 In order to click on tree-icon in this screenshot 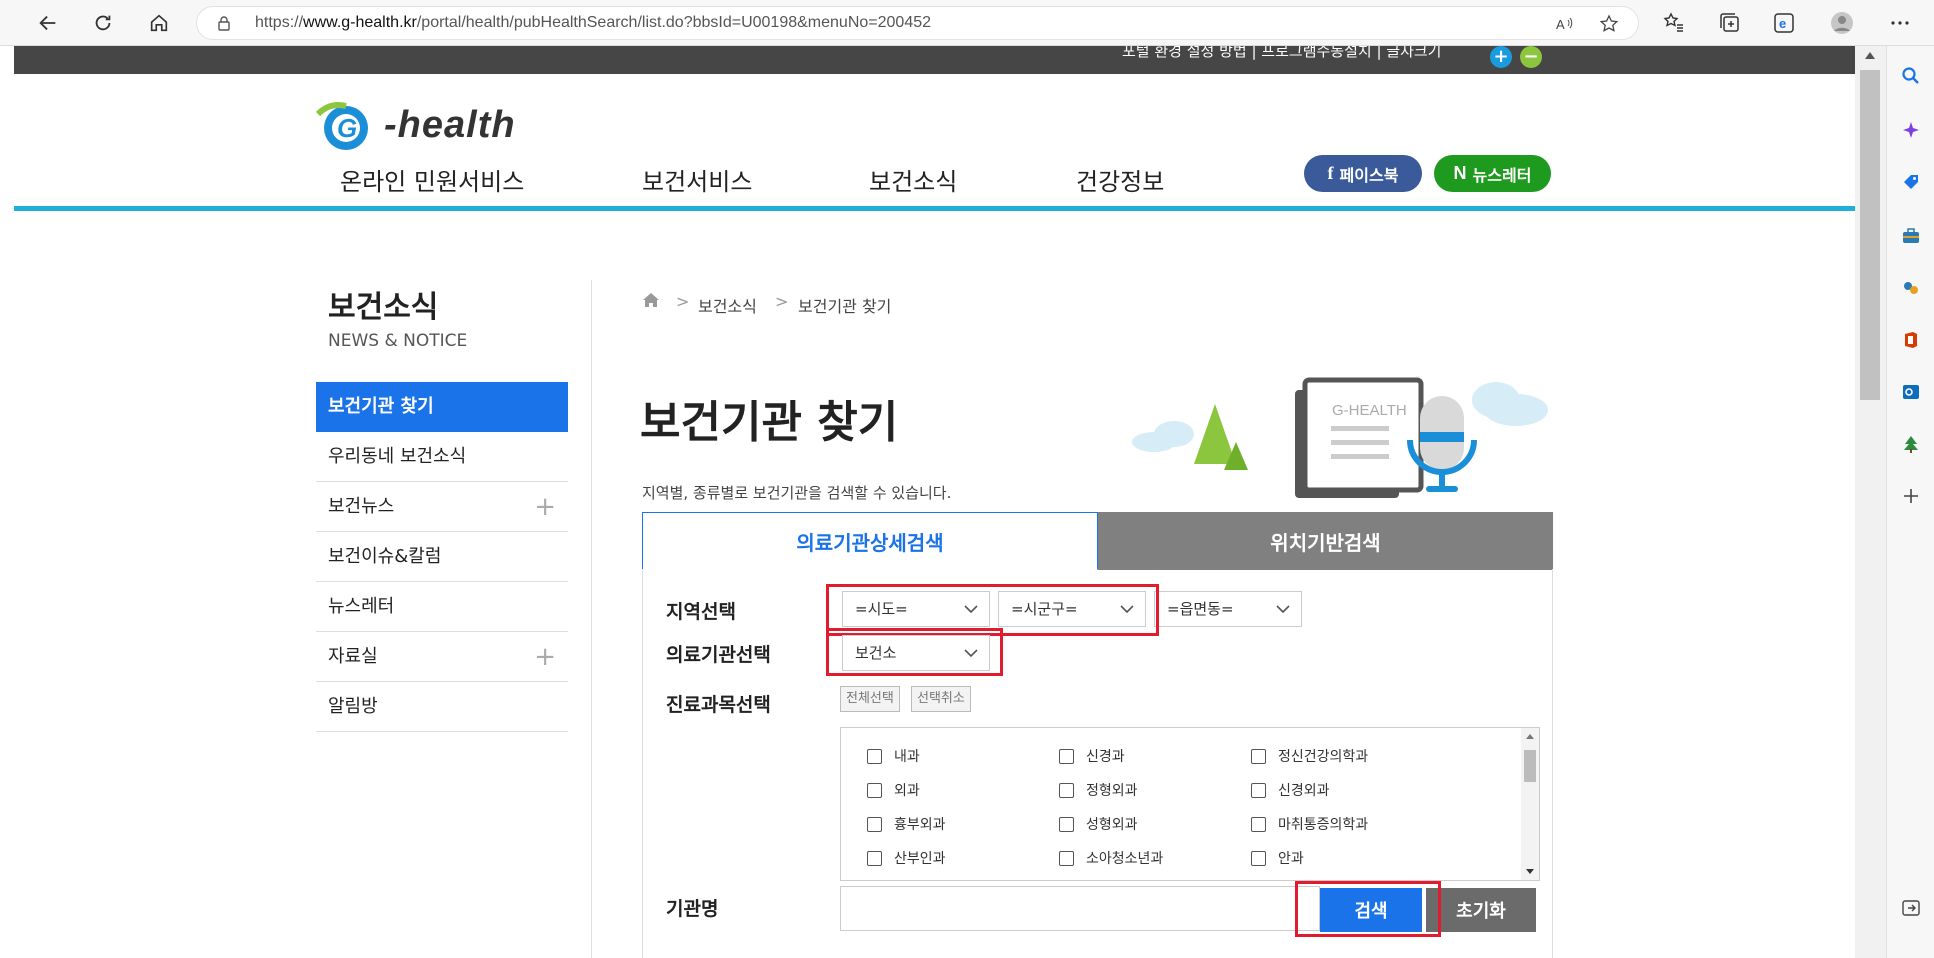, I will do `click(1911, 444)`.